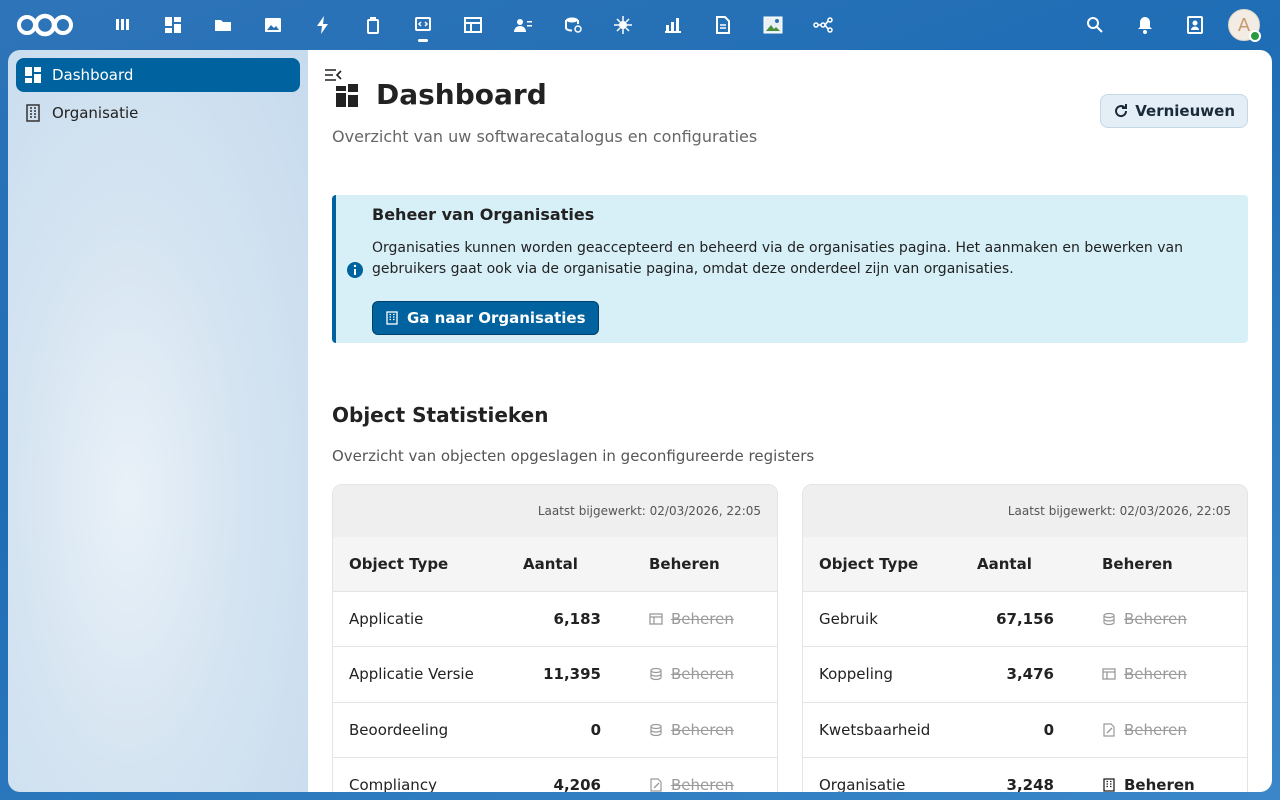 The image size is (1280, 800). I want to click on object-type: Compliancy, so click(428, 774).